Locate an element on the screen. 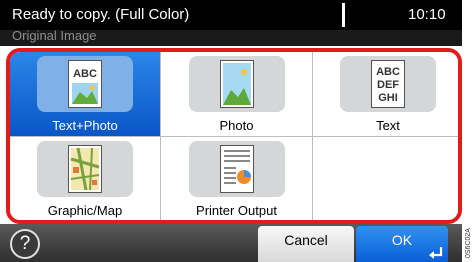 This screenshot has height=262, width=473. ok-button: OK is located at coordinates (402, 244).